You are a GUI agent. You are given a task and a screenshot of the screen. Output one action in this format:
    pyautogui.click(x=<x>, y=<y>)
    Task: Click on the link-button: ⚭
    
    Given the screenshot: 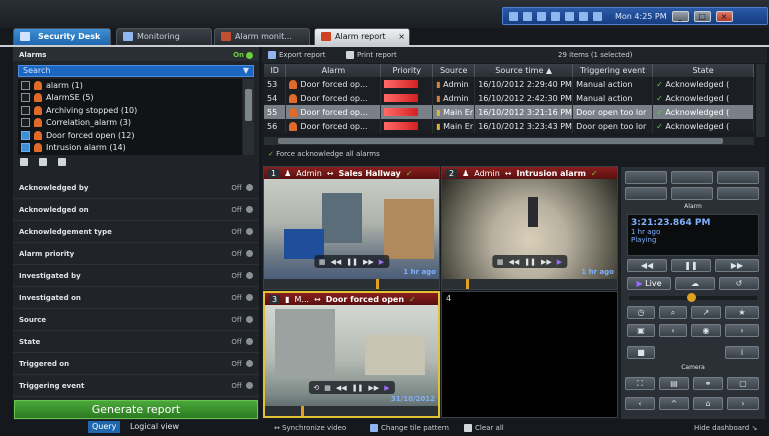 What is the action you would take?
    pyautogui.click(x=708, y=383)
    